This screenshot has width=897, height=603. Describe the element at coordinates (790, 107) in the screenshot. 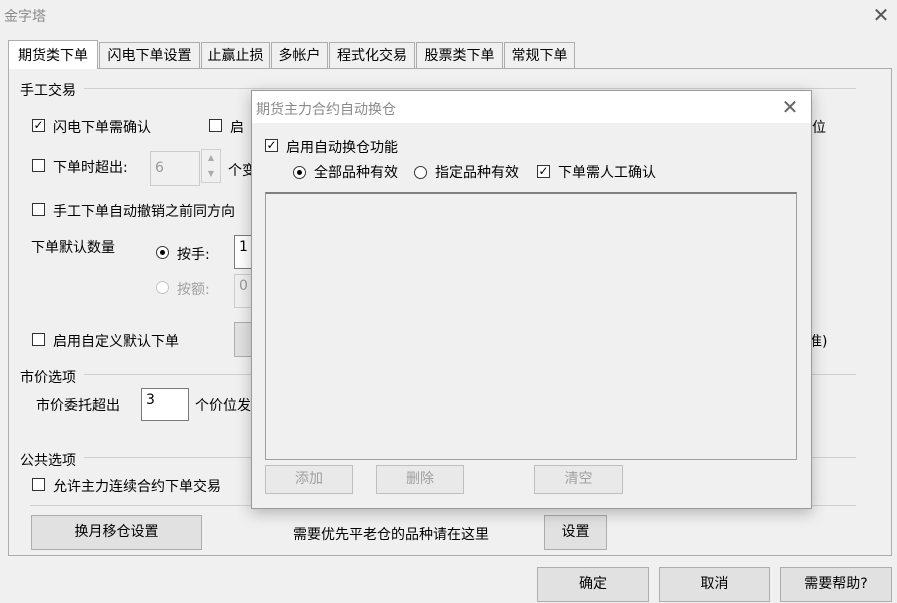

I see `dialog-close-icon: ✕` at that location.